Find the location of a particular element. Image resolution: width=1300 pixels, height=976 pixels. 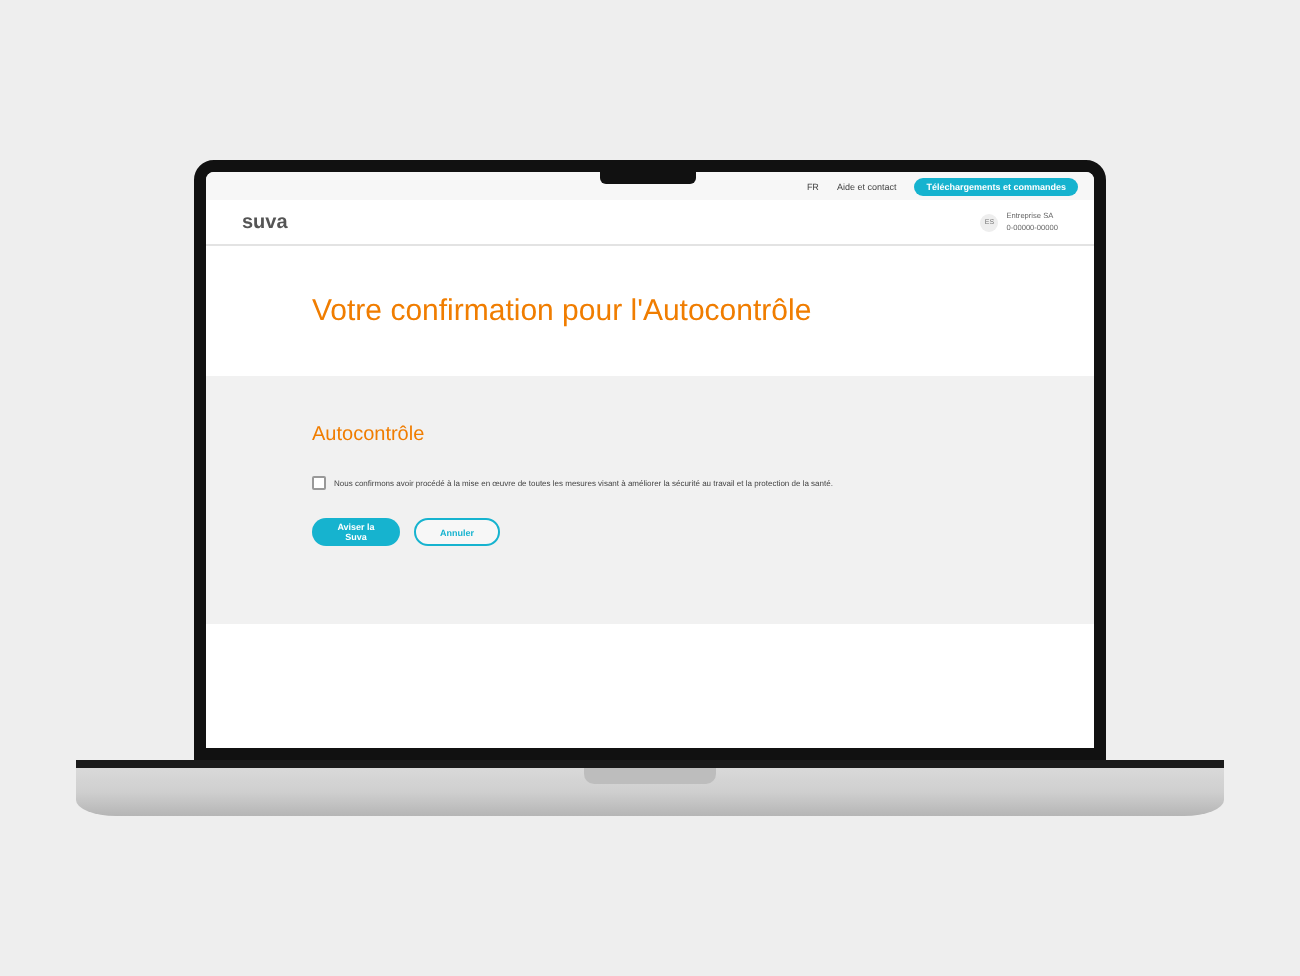

checkbox is located at coordinates (319, 483).